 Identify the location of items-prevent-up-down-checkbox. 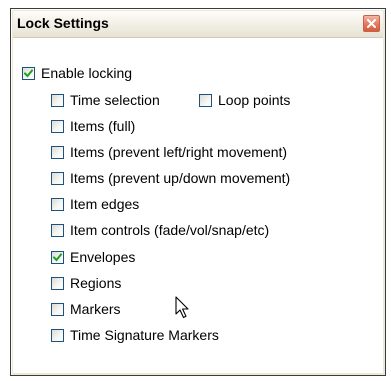
(57, 178).